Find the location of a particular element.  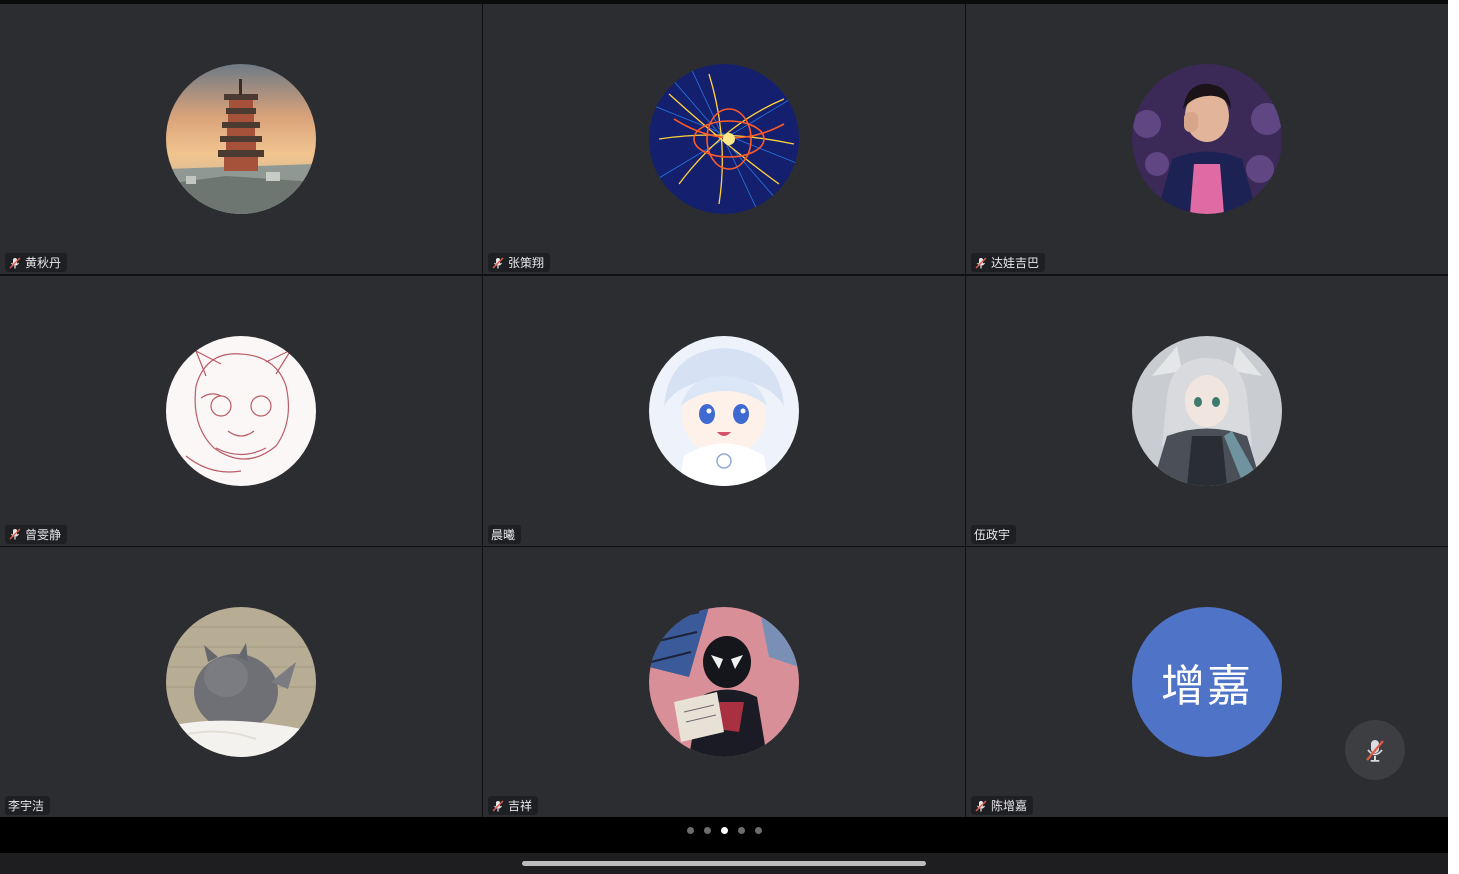

name-tag: 吉祥 is located at coordinates (513, 805).